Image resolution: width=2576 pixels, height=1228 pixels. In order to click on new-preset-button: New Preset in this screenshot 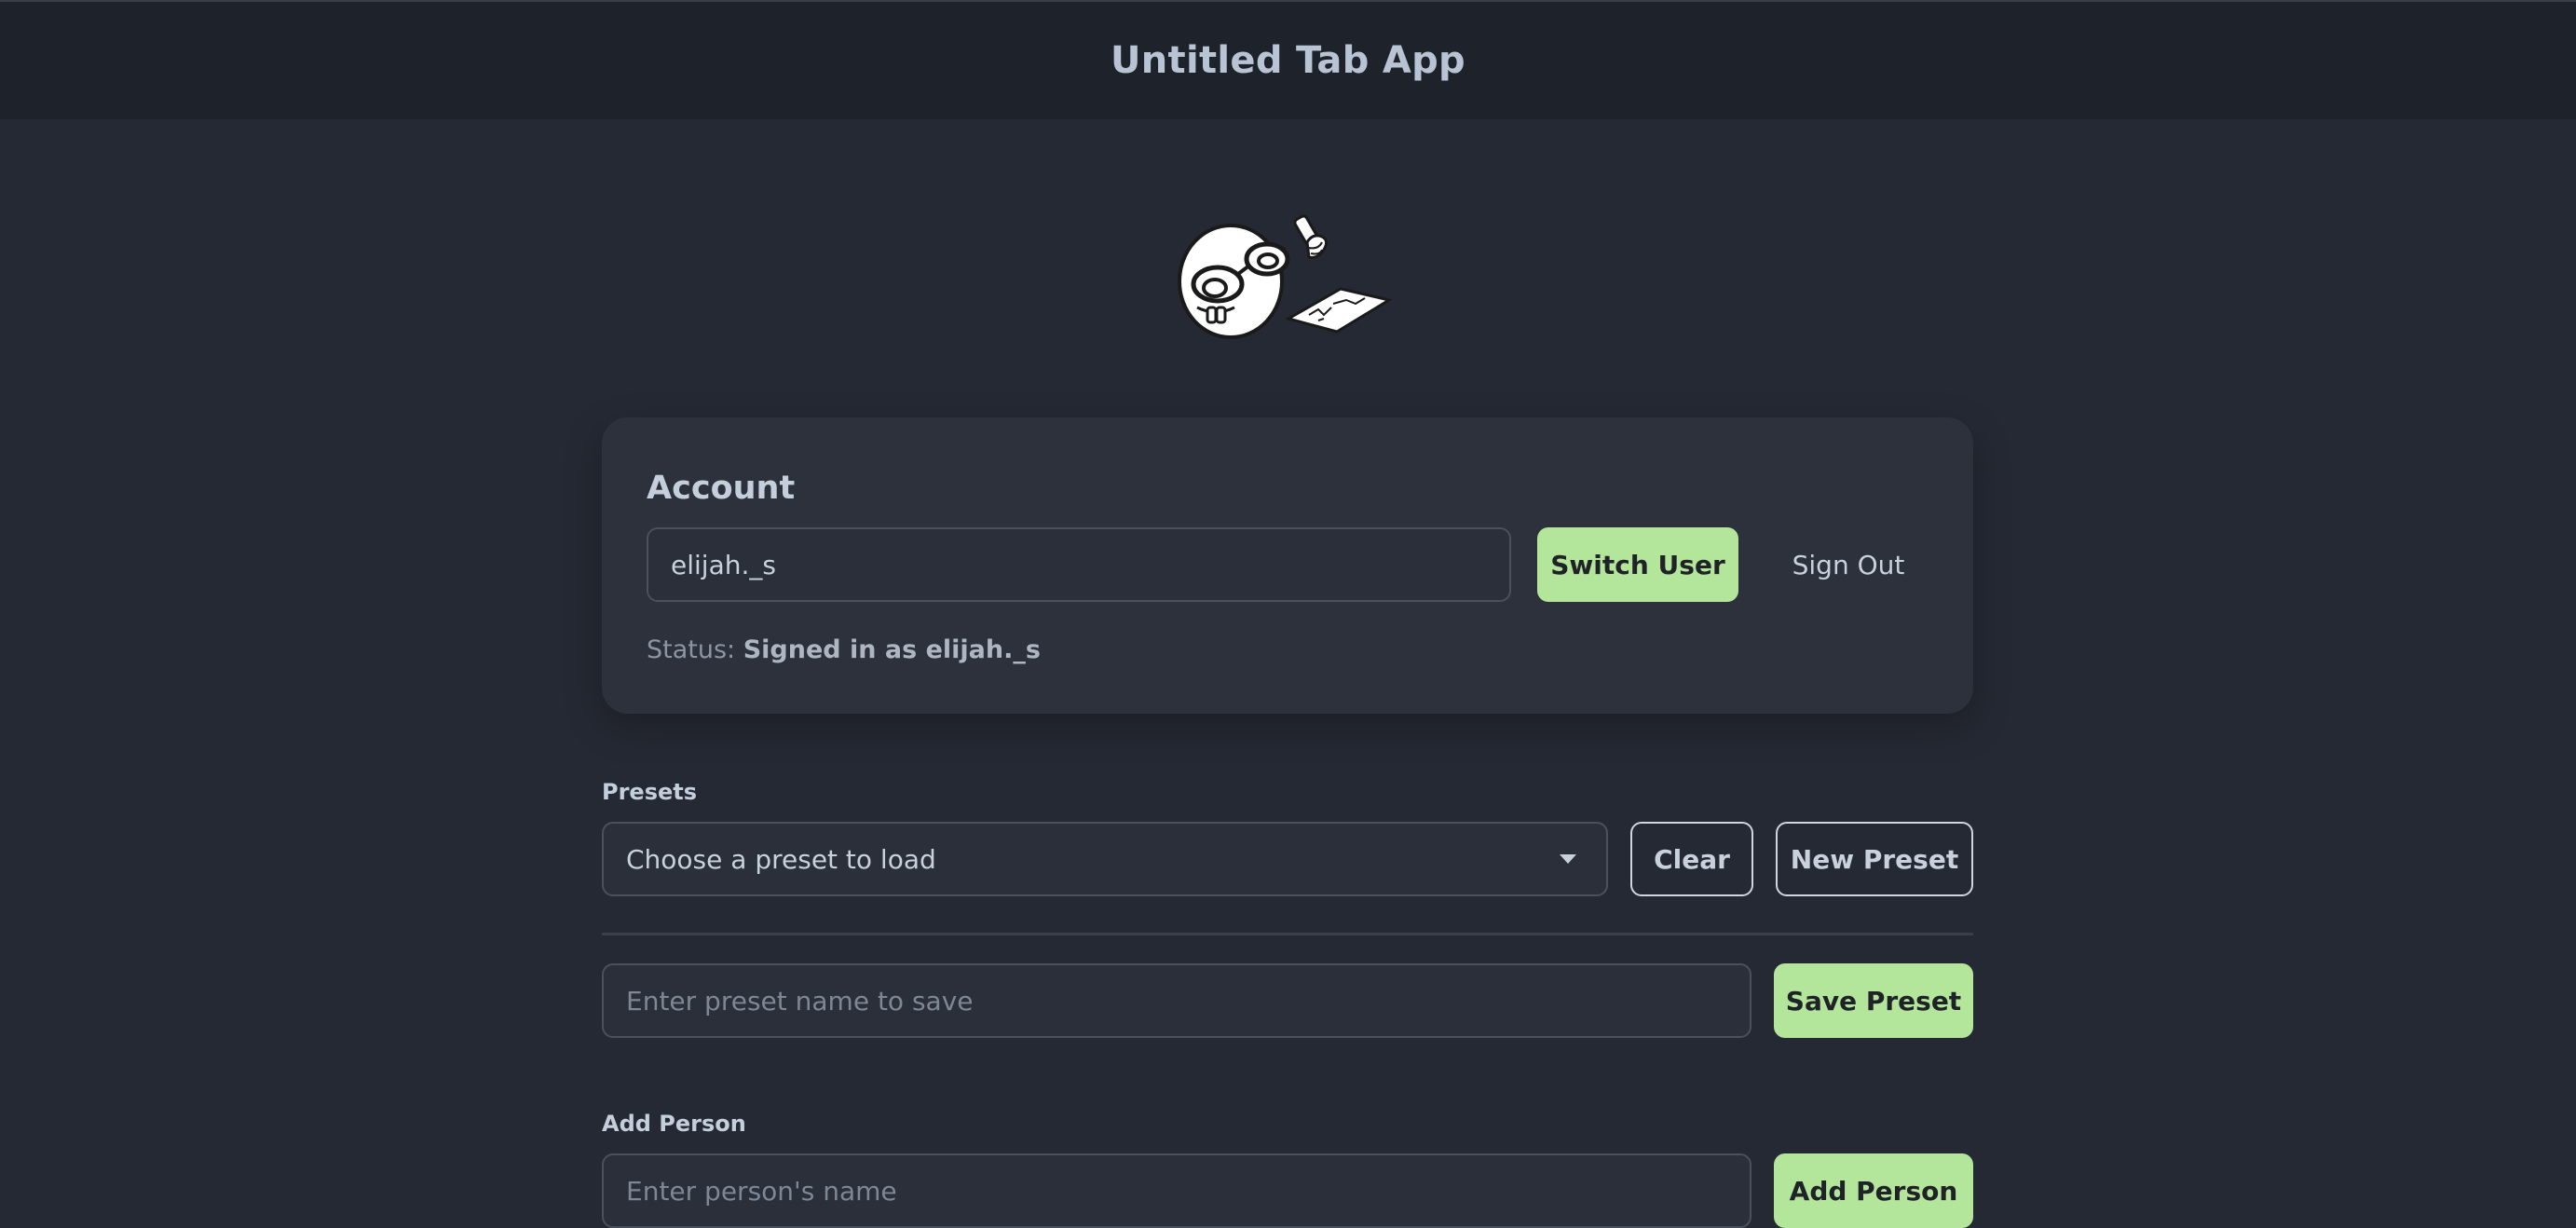, I will do `click(1874, 859)`.